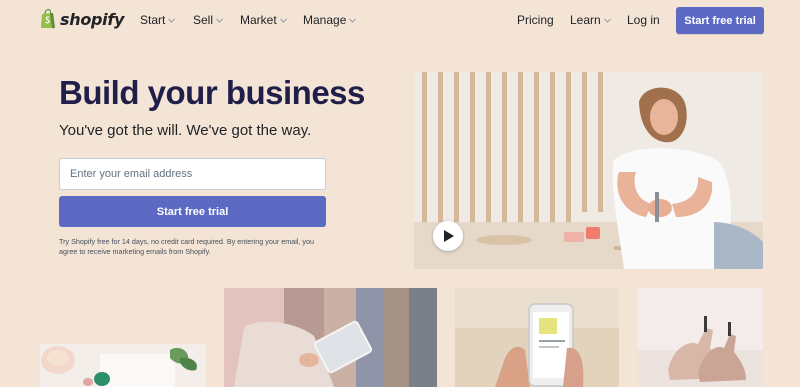  I want to click on shopify-logo: shopify, so click(82, 19).